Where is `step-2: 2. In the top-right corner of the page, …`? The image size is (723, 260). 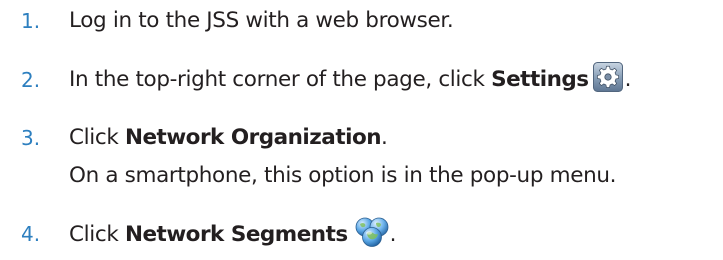
step-2: 2. In the top-right corner of the page, … is located at coordinates (361, 80).